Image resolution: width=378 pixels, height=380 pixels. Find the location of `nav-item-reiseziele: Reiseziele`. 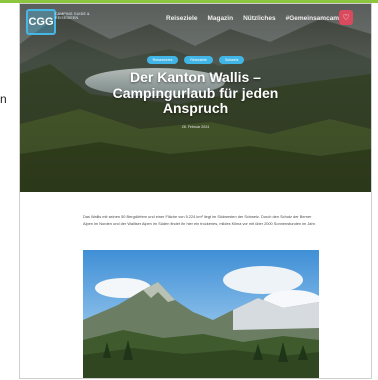

nav-item-reiseziele: Reiseziele is located at coordinates (181, 18).